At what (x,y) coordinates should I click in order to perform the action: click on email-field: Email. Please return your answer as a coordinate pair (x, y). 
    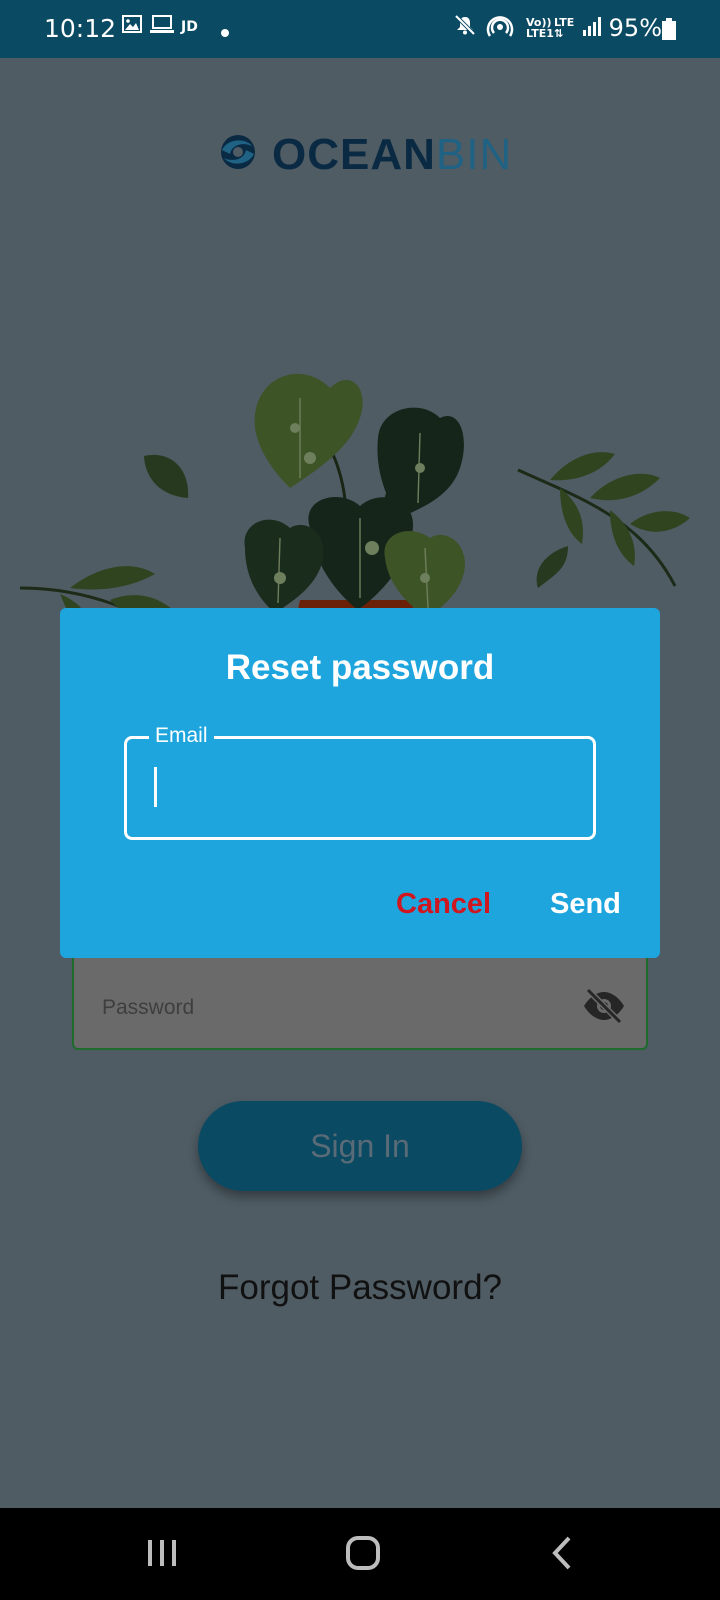
    Looking at the image, I should click on (360, 781).